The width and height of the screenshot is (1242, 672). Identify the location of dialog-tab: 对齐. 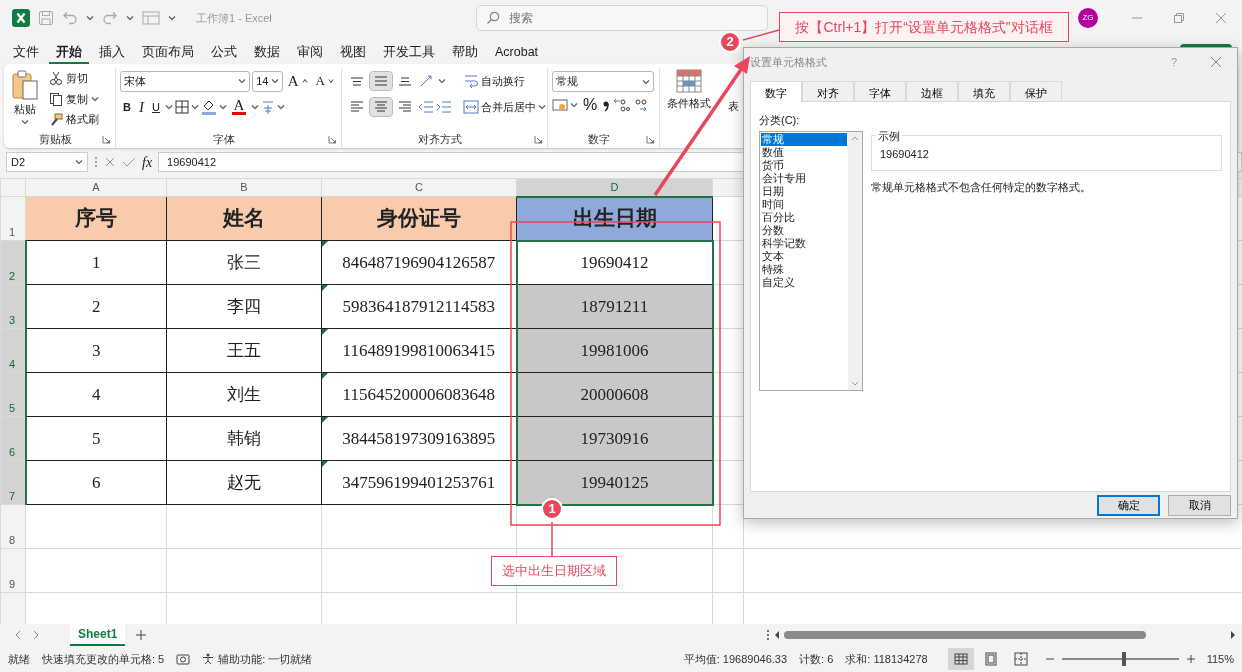
(828, 91).